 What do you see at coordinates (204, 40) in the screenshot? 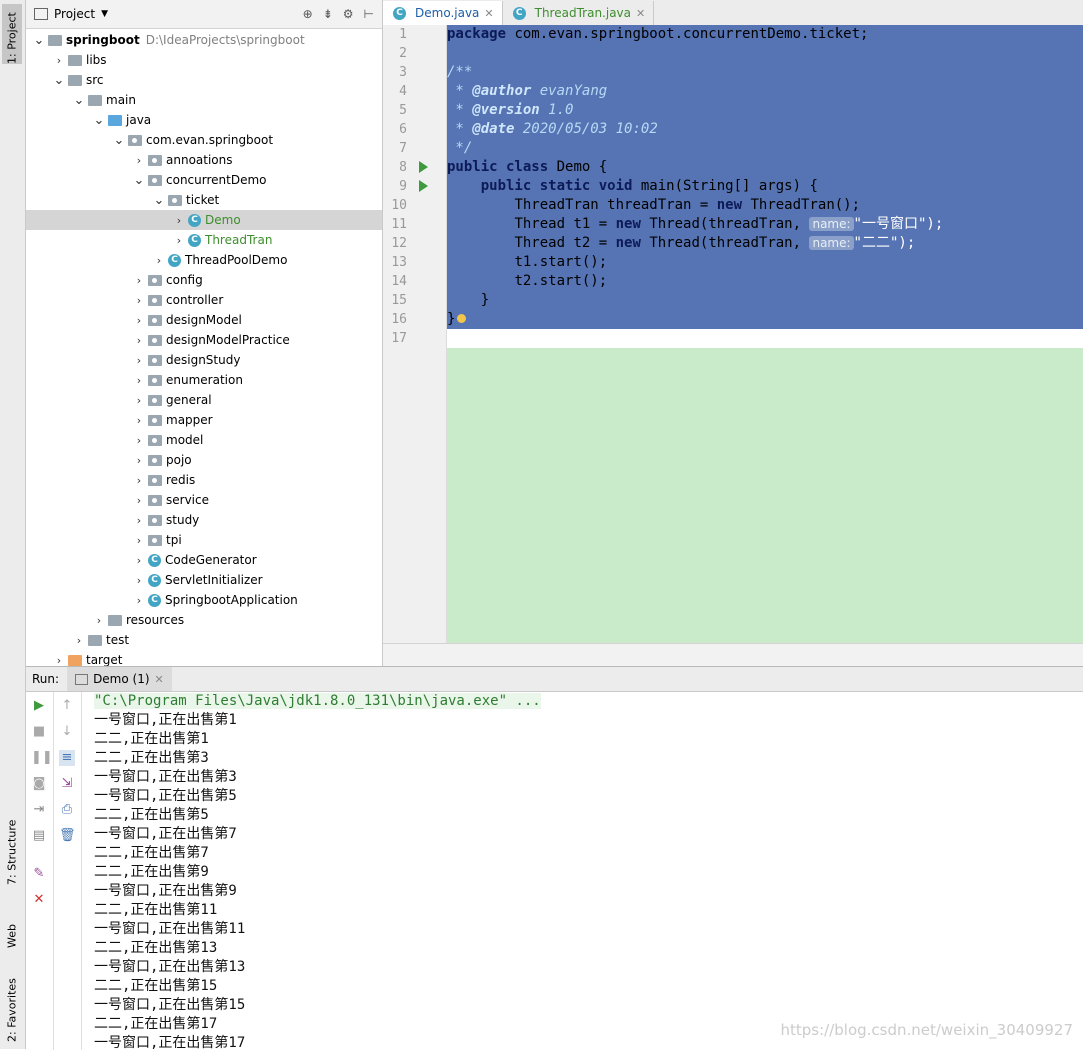
I see `tree-item-springboot: ⌄ springboot D:\IdeaProjects\springboot` at bounding box center [204, 40].